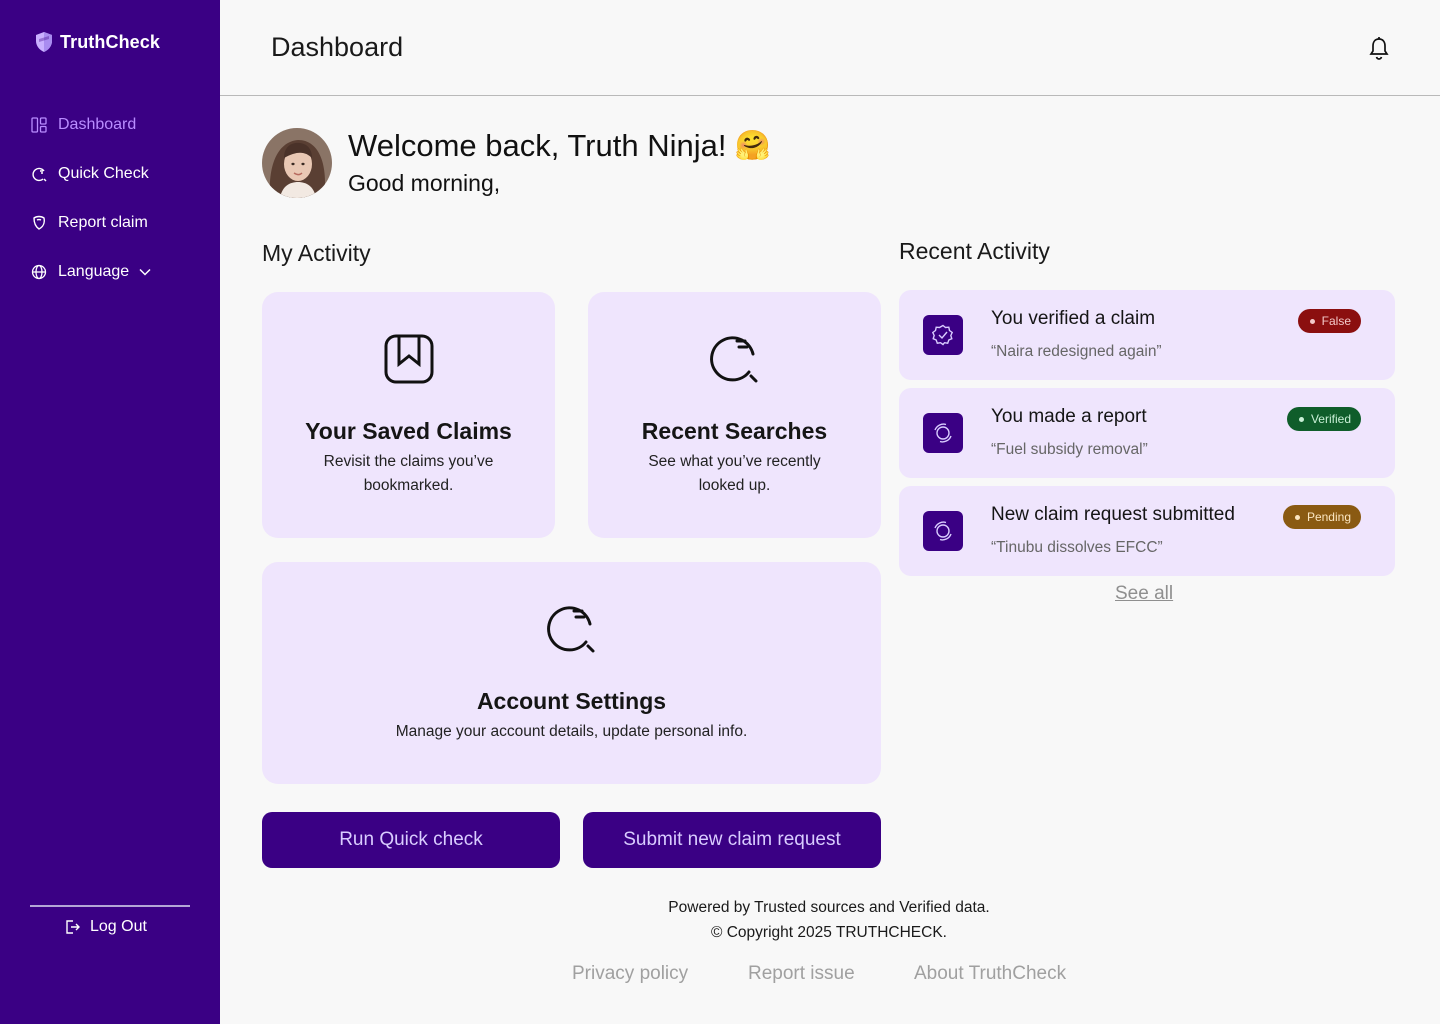  What do you see at coordinates (1144, 594) in the screenshot?
I see `see-all-link: See all` at bounding box center [1144, 594].